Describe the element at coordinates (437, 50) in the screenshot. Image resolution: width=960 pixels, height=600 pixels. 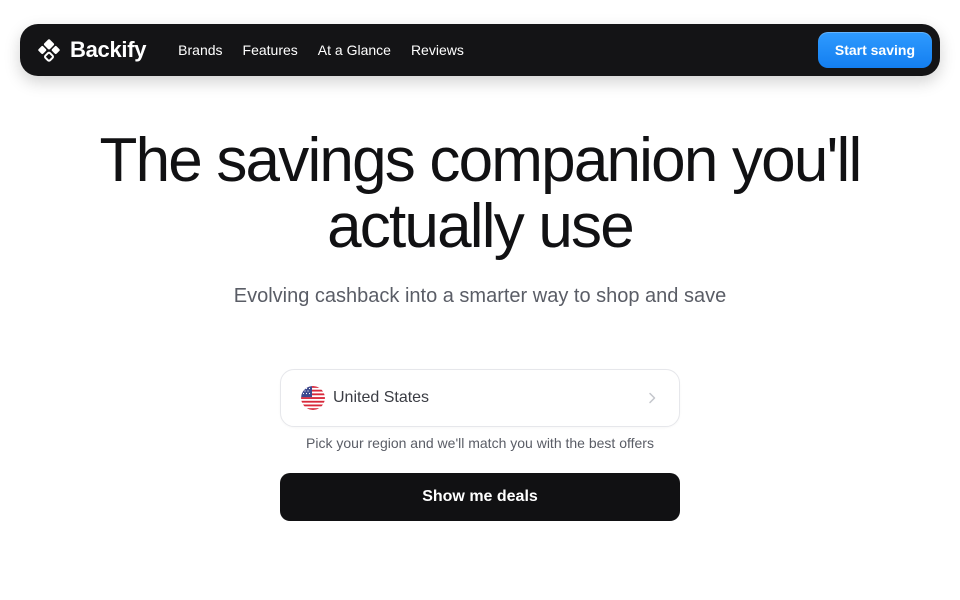
I see `nav-link-reviews: Reviews` at that location.